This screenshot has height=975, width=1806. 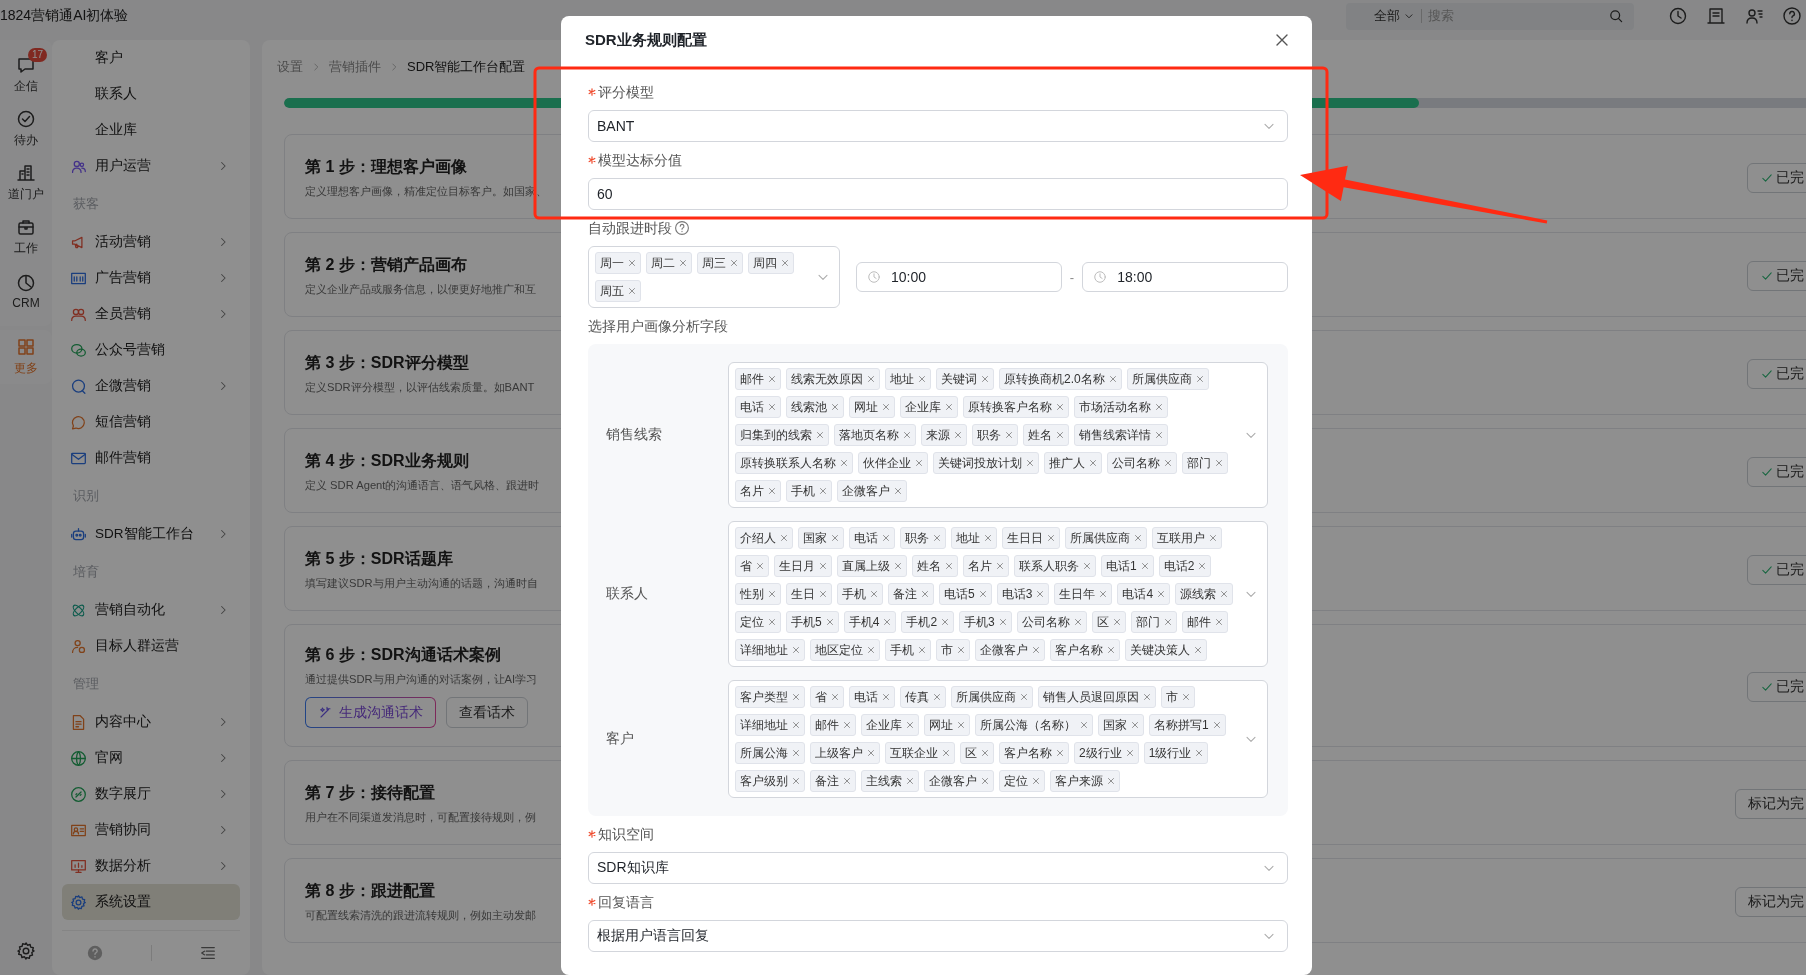 I want to click on field-tag: 电话4, so click(x=1144, y=594).